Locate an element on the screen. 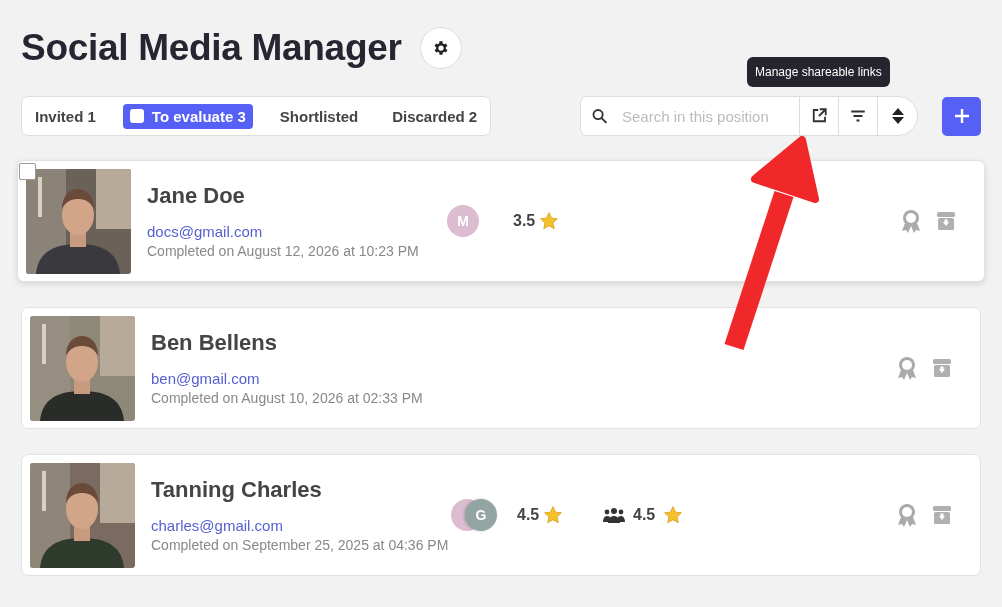  candidate-name: Ben Bellens is located at coordinates (214, 343).